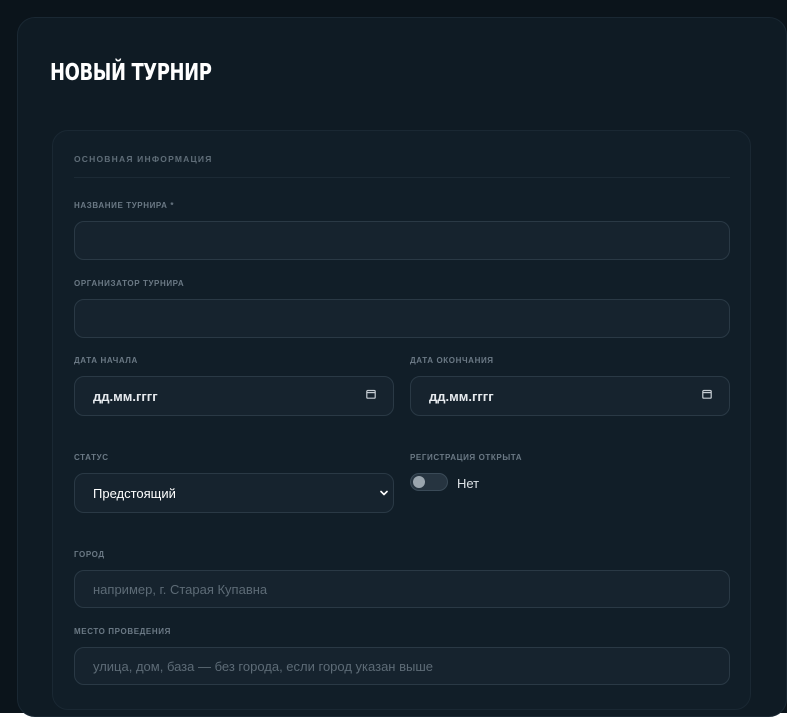 The image size is (787, 717). Describe the element at coordinates (466, 457) in the screenshot. I see `registration-label: РЕГИСТРАЦИЯ ОТКРЫТА` at that location.